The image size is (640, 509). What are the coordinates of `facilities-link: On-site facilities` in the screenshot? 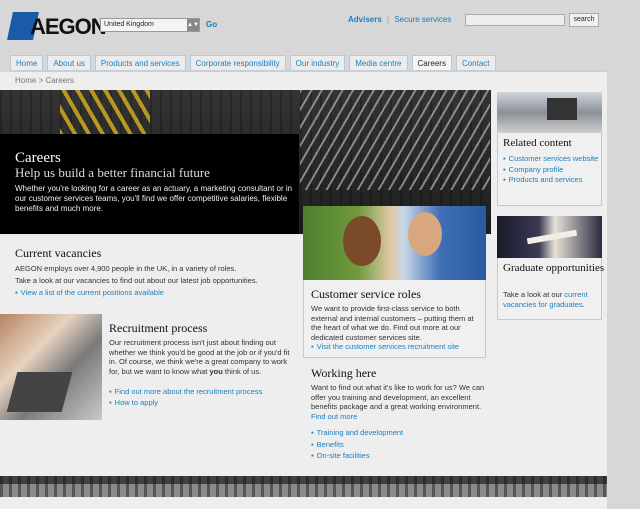 It's located at (343, 455).